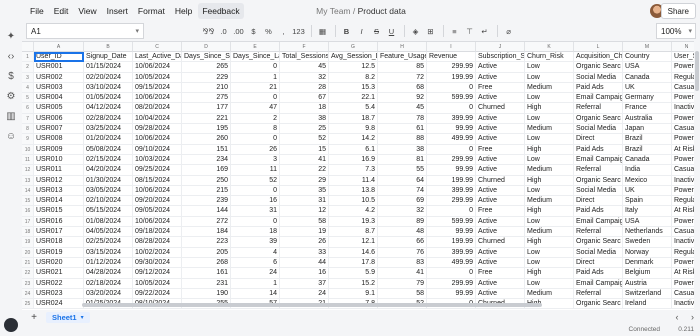  What do you see at coordinates (451, 98) in the screenshot?
I see `cell: 599.99` at bounding box center [451, 98].